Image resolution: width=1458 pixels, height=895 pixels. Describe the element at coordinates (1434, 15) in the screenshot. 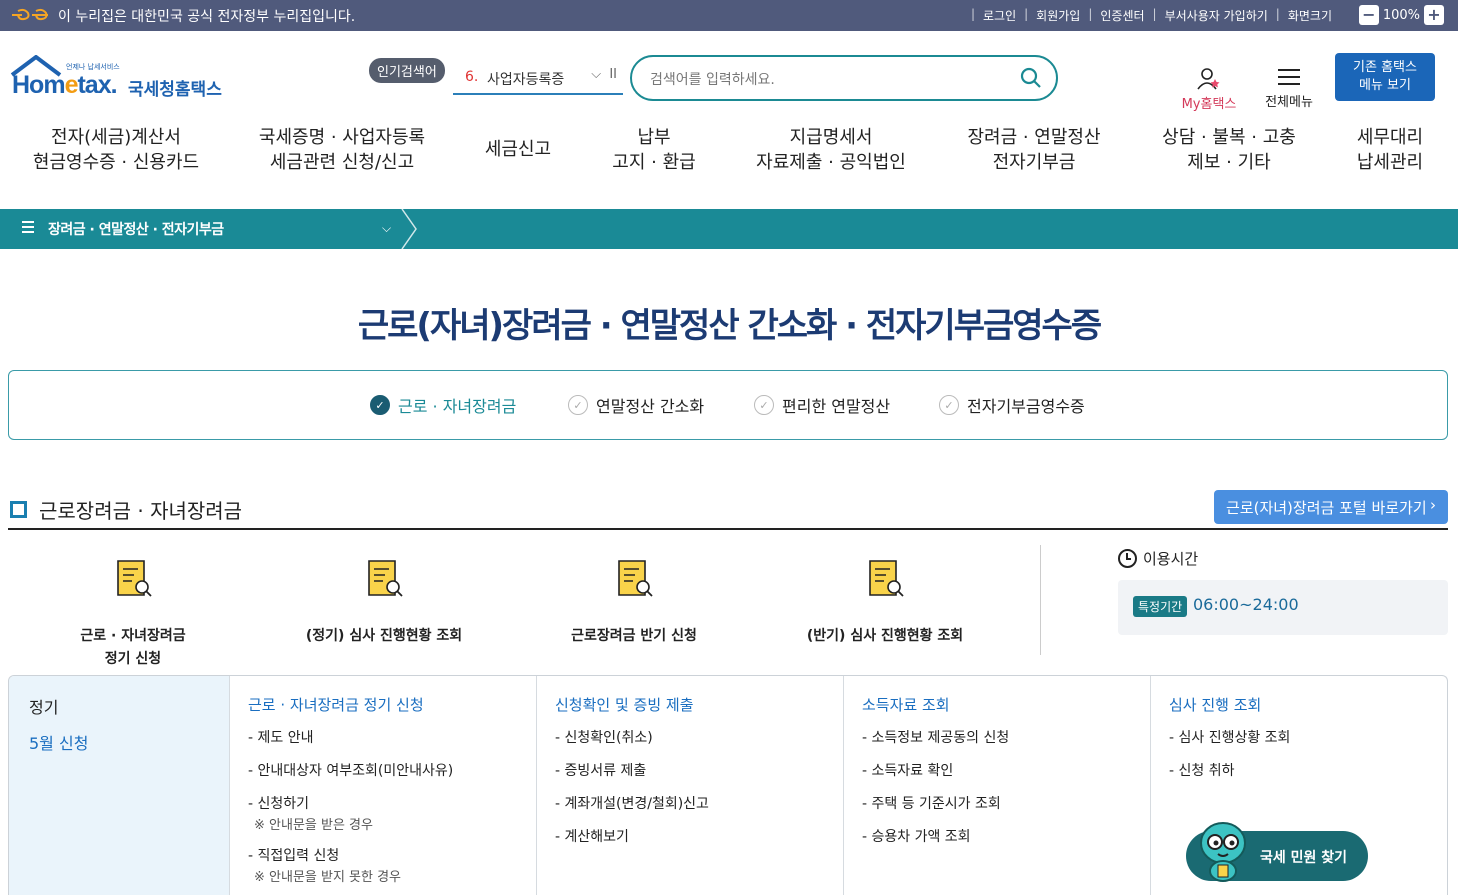

I see `zoom-in-button: +` at that location.